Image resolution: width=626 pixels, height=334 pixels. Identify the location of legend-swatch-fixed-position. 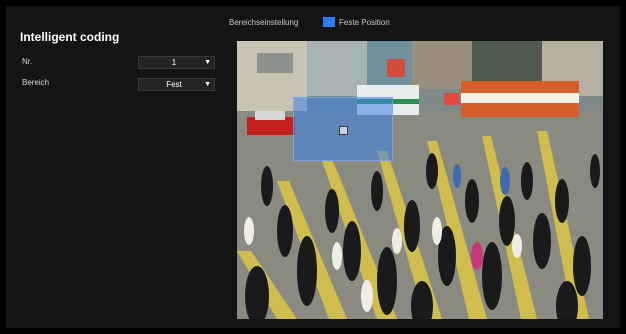
(329, 22).